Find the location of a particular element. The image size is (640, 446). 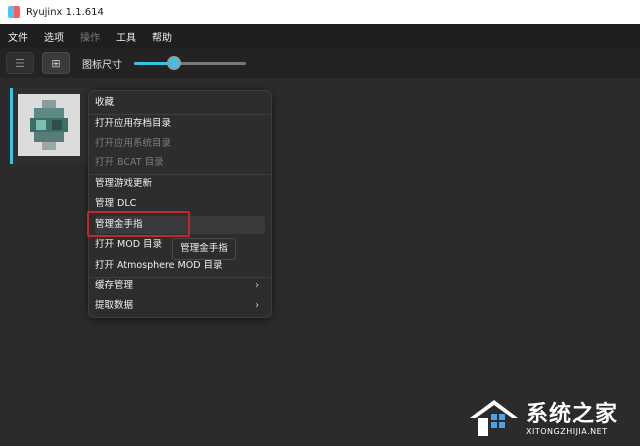

ctx-cache-management: 缓存管理 › is located at coordinates (180, 286).